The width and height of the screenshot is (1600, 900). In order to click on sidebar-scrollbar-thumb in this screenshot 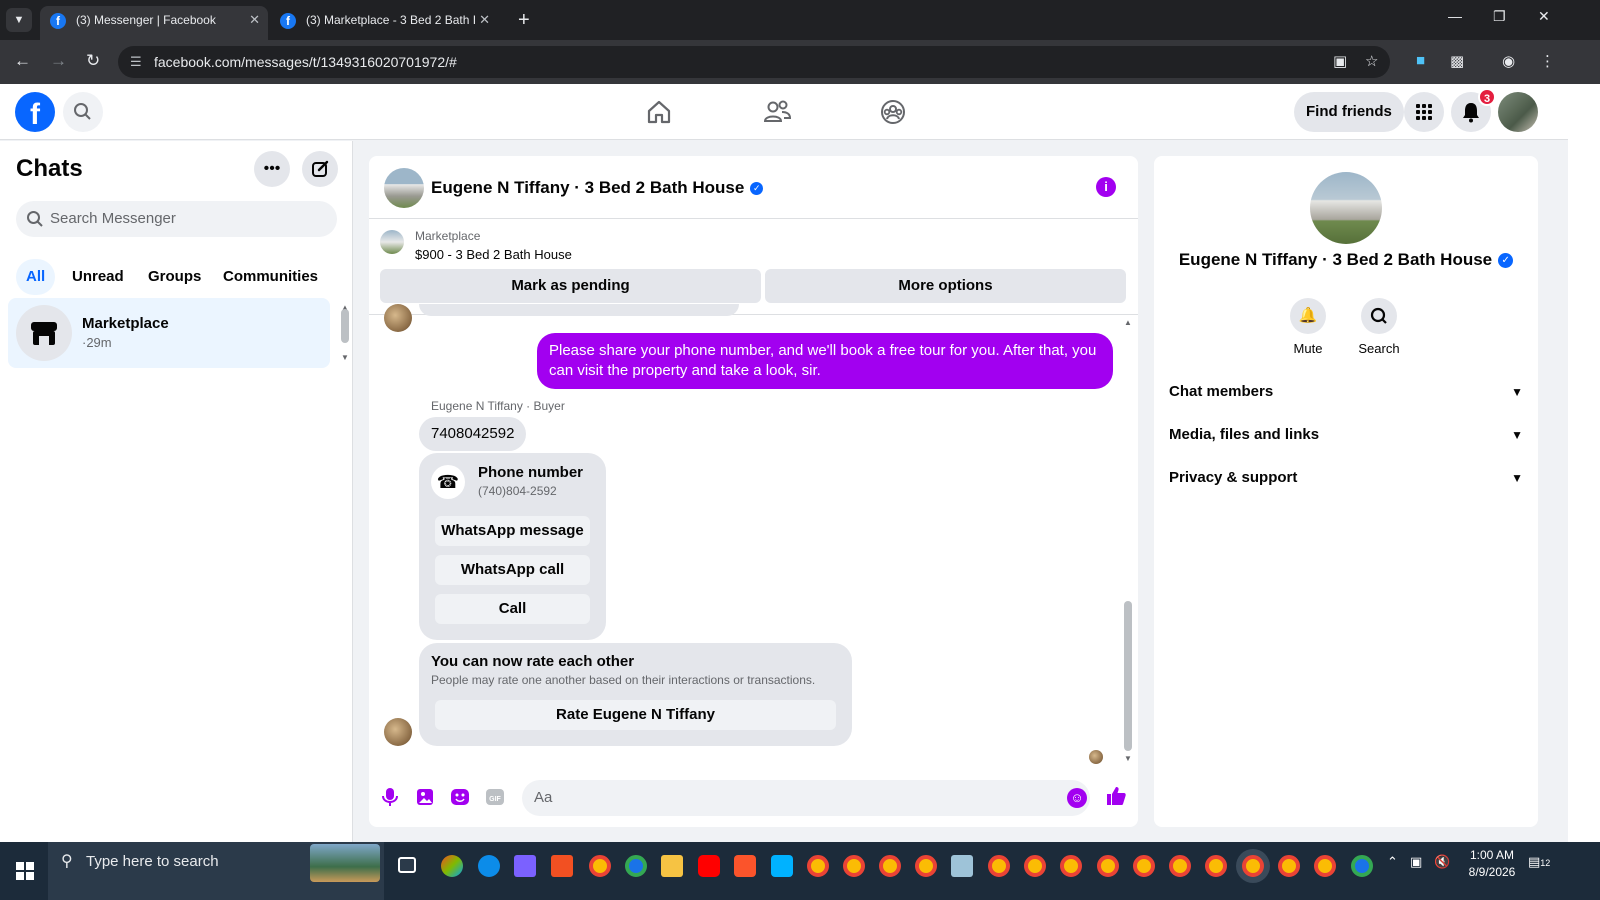, I will do `click(345, 326)`.